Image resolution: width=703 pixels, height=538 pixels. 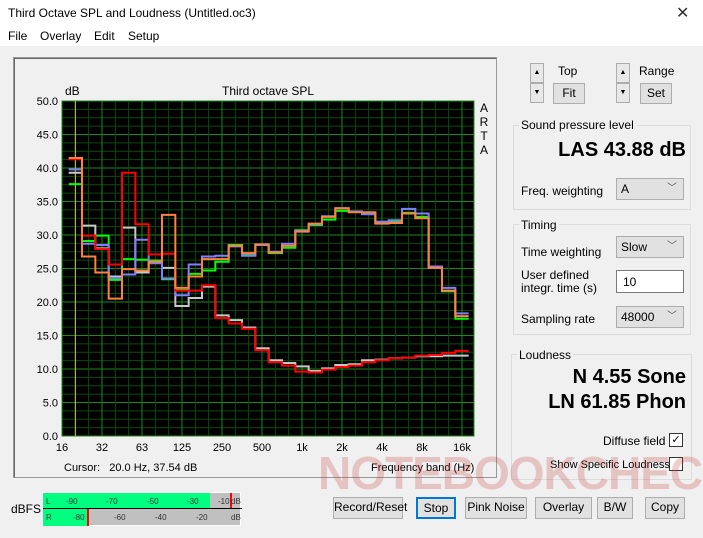 I want to click on y-tick-label: 15.0, so click(x=47, y=337).